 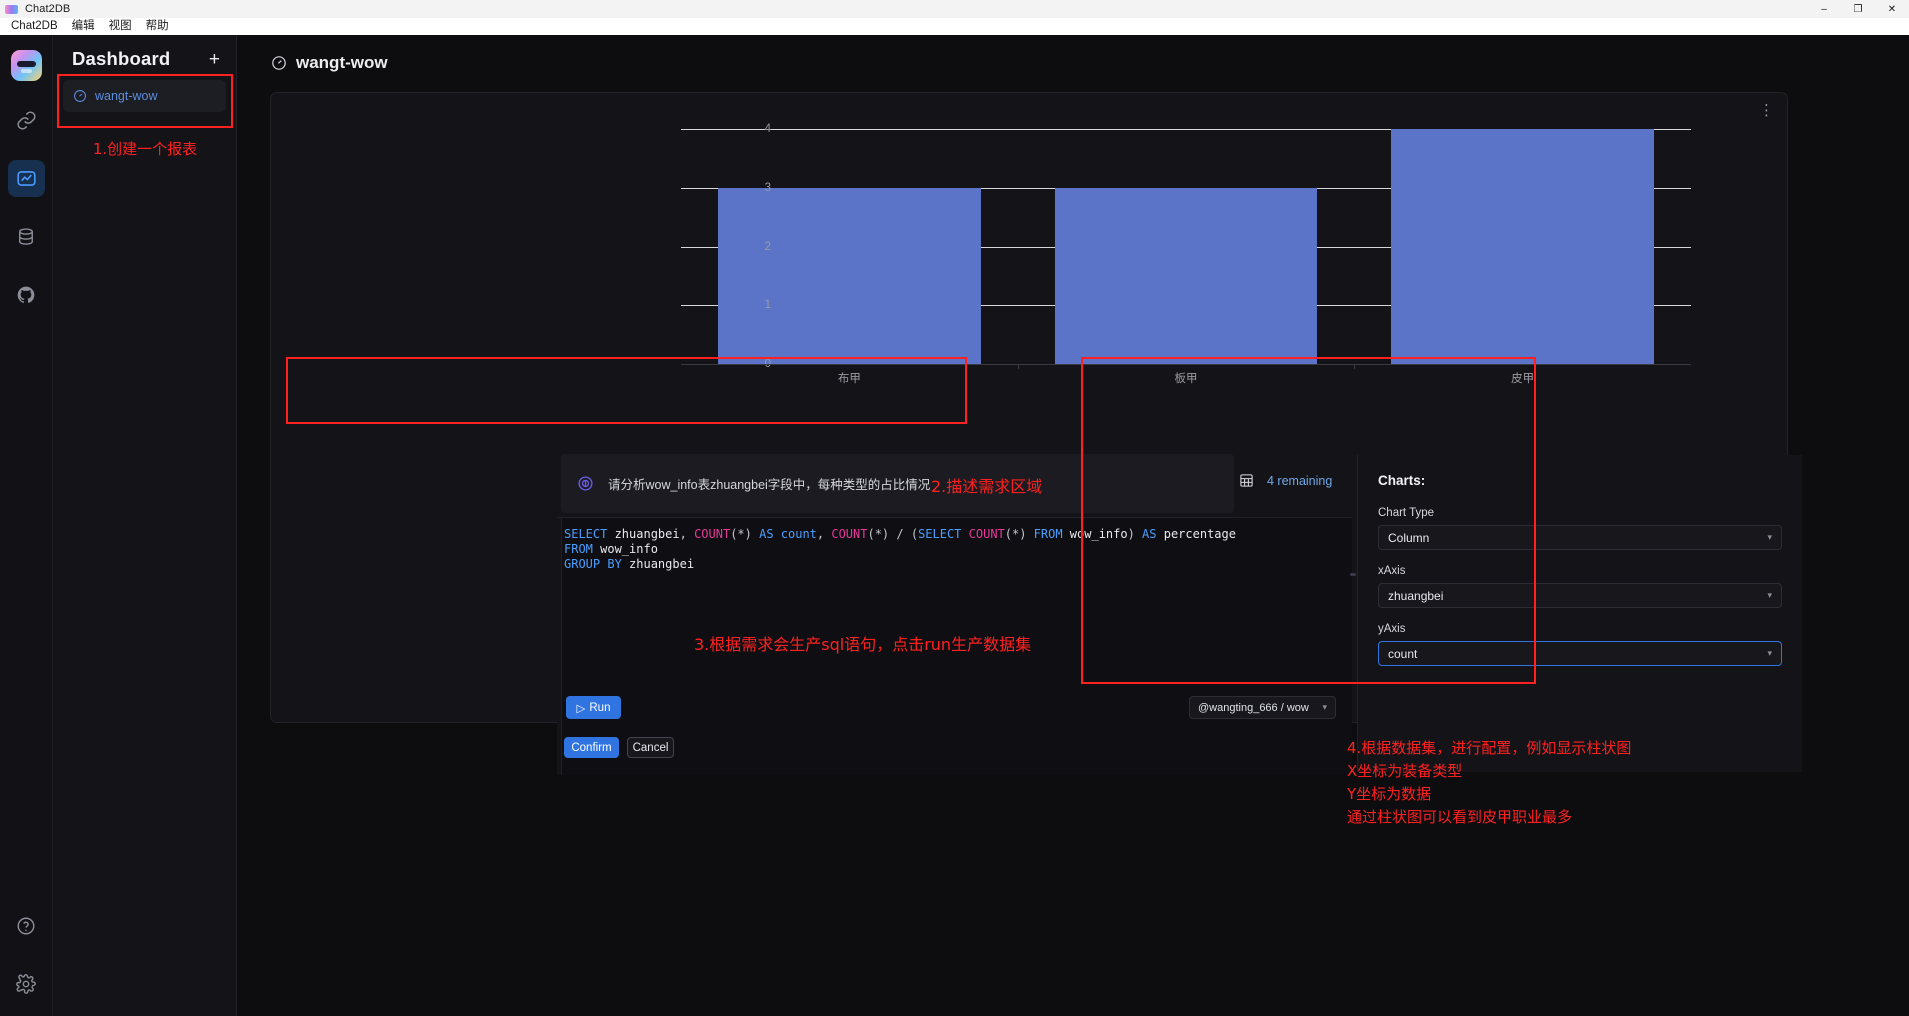 What do you see at coordinates (863, 644) in the screenshot?
I see `annotation-generate-sql: 3.根据需求会生产sql语句，点击run生产数据集` at bounding box center [863, 644].